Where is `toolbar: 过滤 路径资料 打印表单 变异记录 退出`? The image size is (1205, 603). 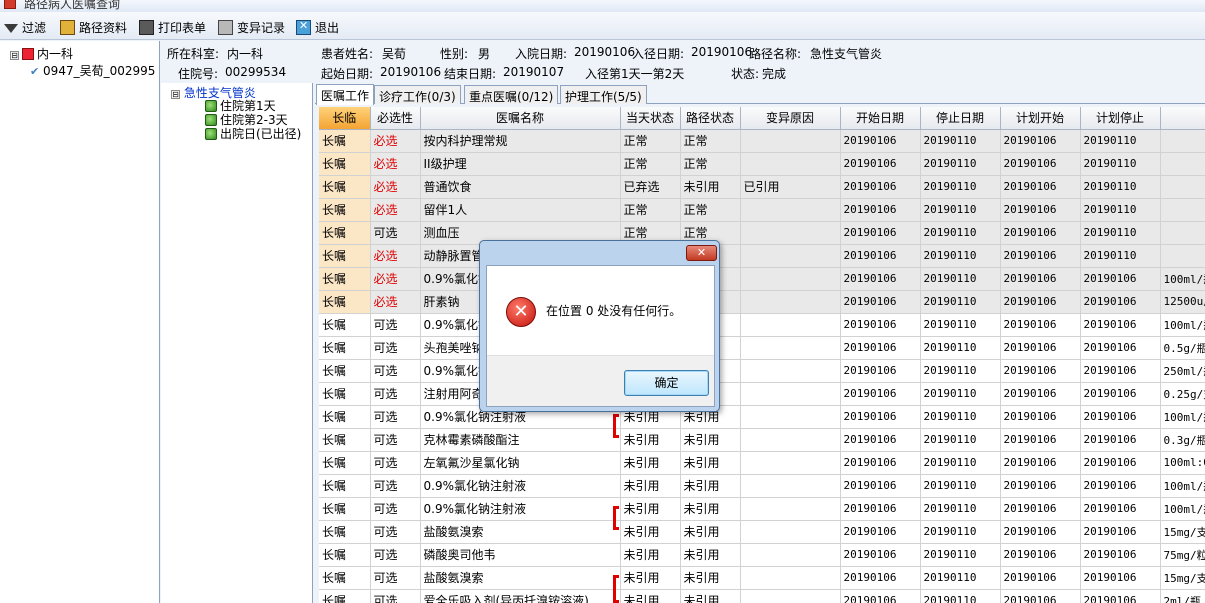
toolbar: 过滤 路径资料 打印表单 变异记录 退出 is located at coordinates (602, 26).